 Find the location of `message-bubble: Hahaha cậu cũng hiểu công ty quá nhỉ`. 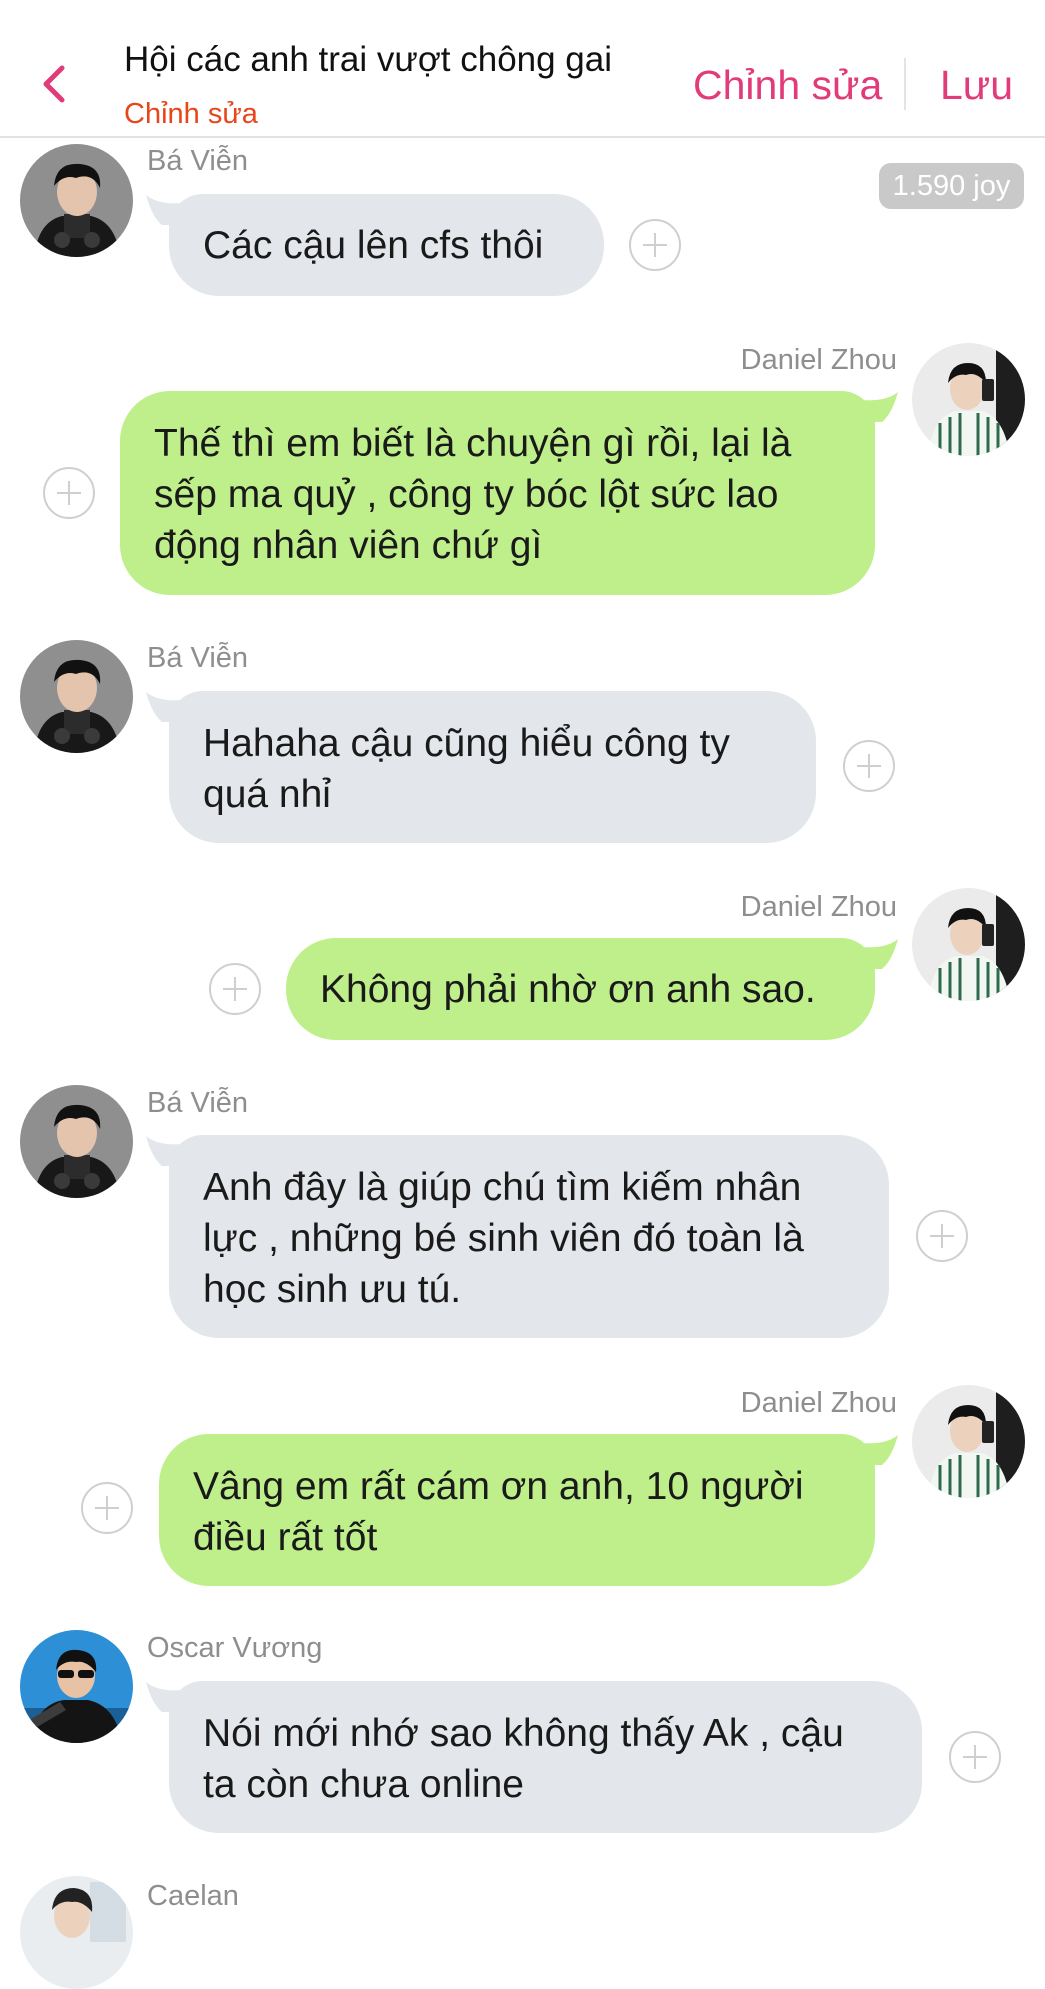

message-bubble: Hahaha cậu cũng hiểu công ty quá nhỉ is located at coordinates (492, 767).